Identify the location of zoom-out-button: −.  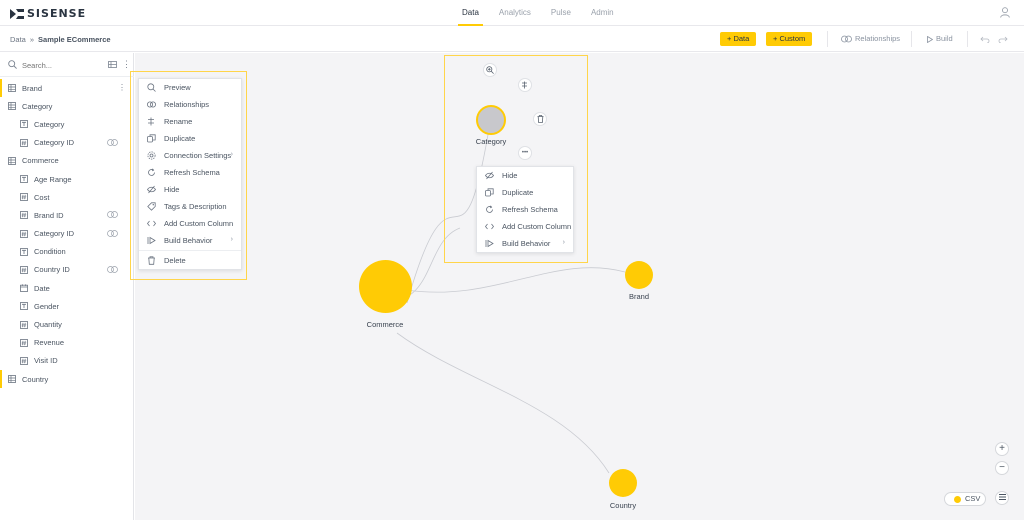
(1002, 468).